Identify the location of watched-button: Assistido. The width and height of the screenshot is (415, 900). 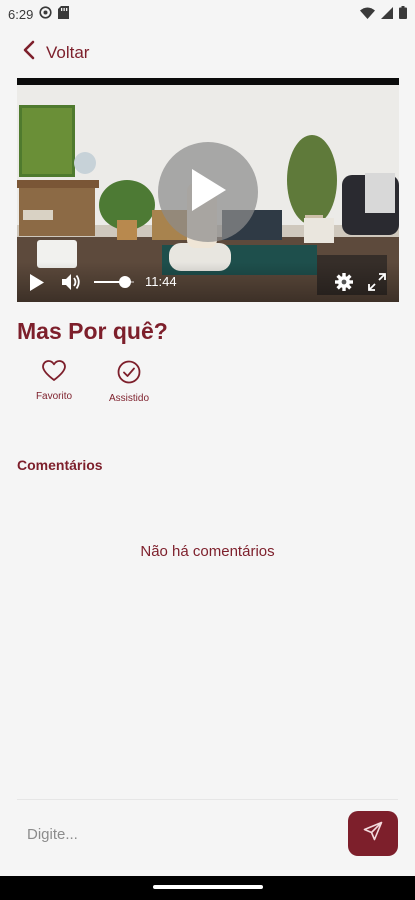
(129, 382).